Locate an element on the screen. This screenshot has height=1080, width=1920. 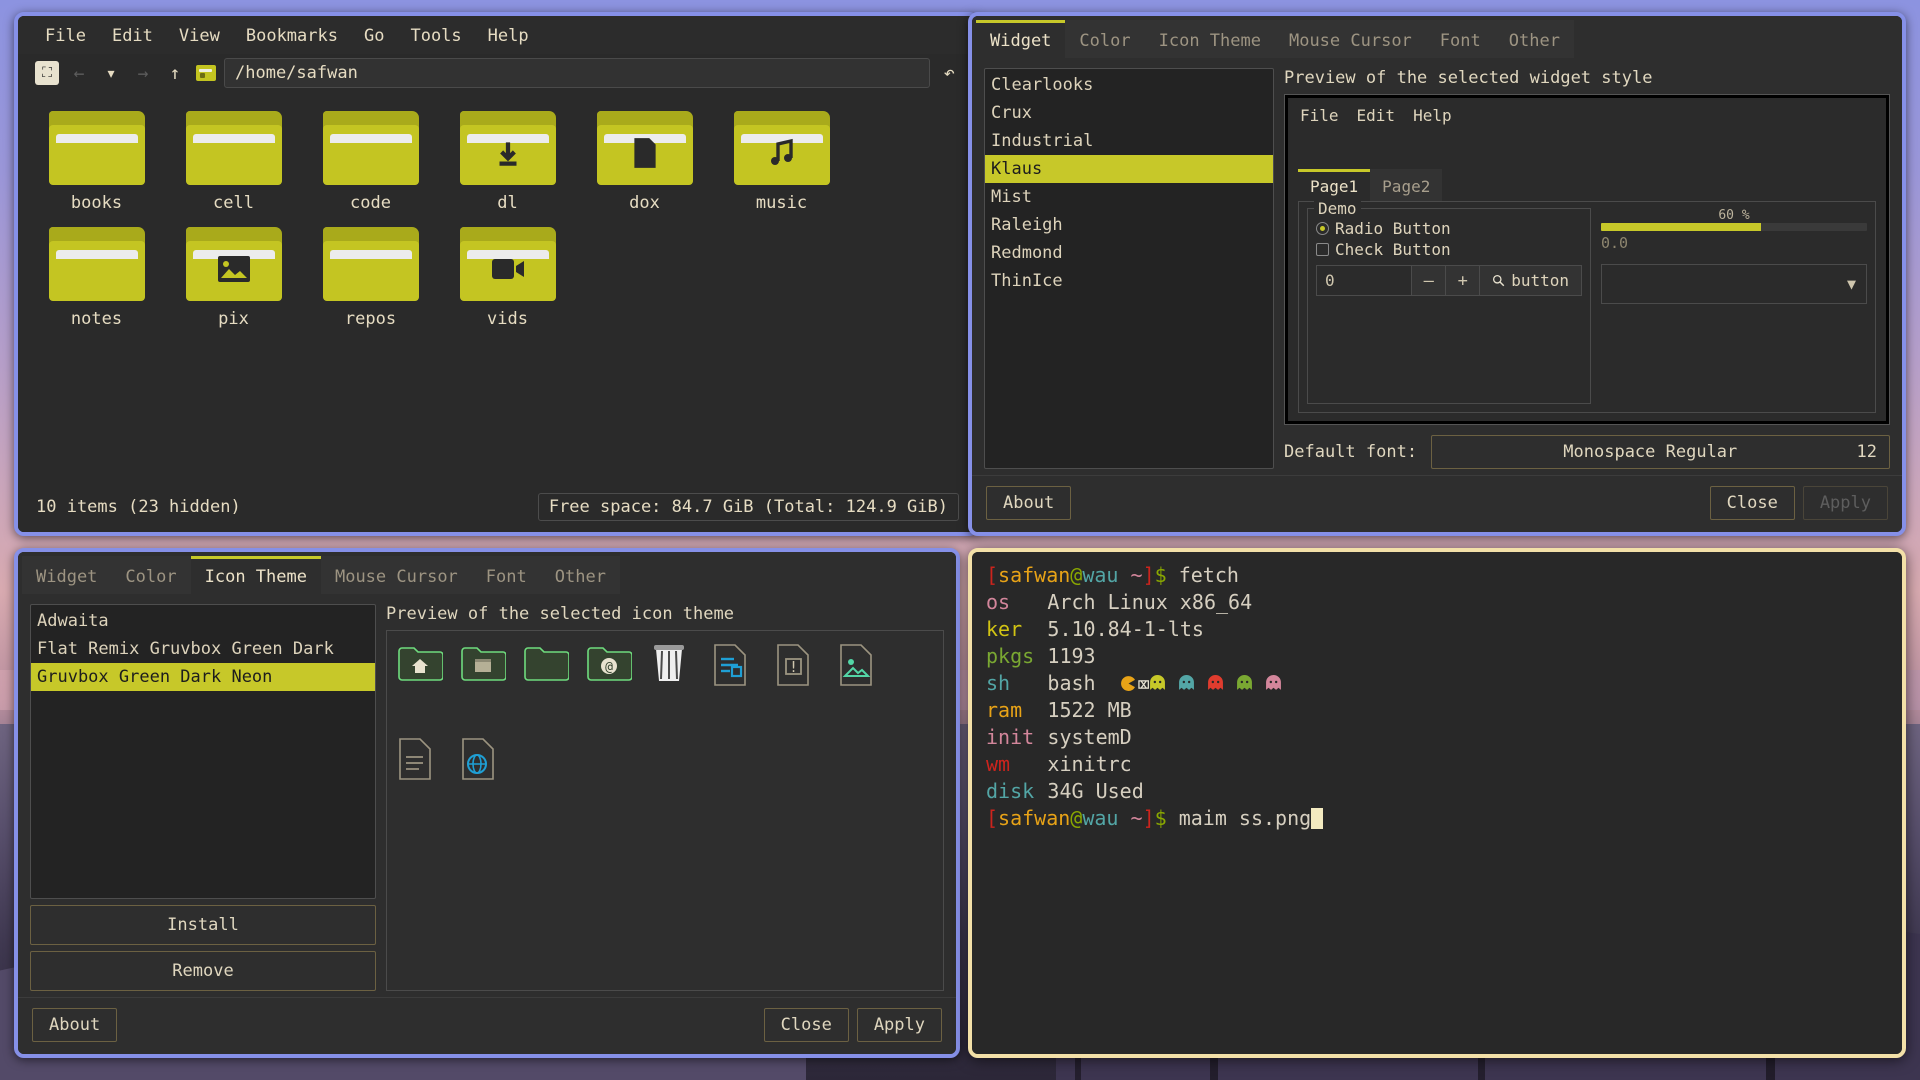
menu-bookmarks: Bookmarks is located at coordinates (292, 36).